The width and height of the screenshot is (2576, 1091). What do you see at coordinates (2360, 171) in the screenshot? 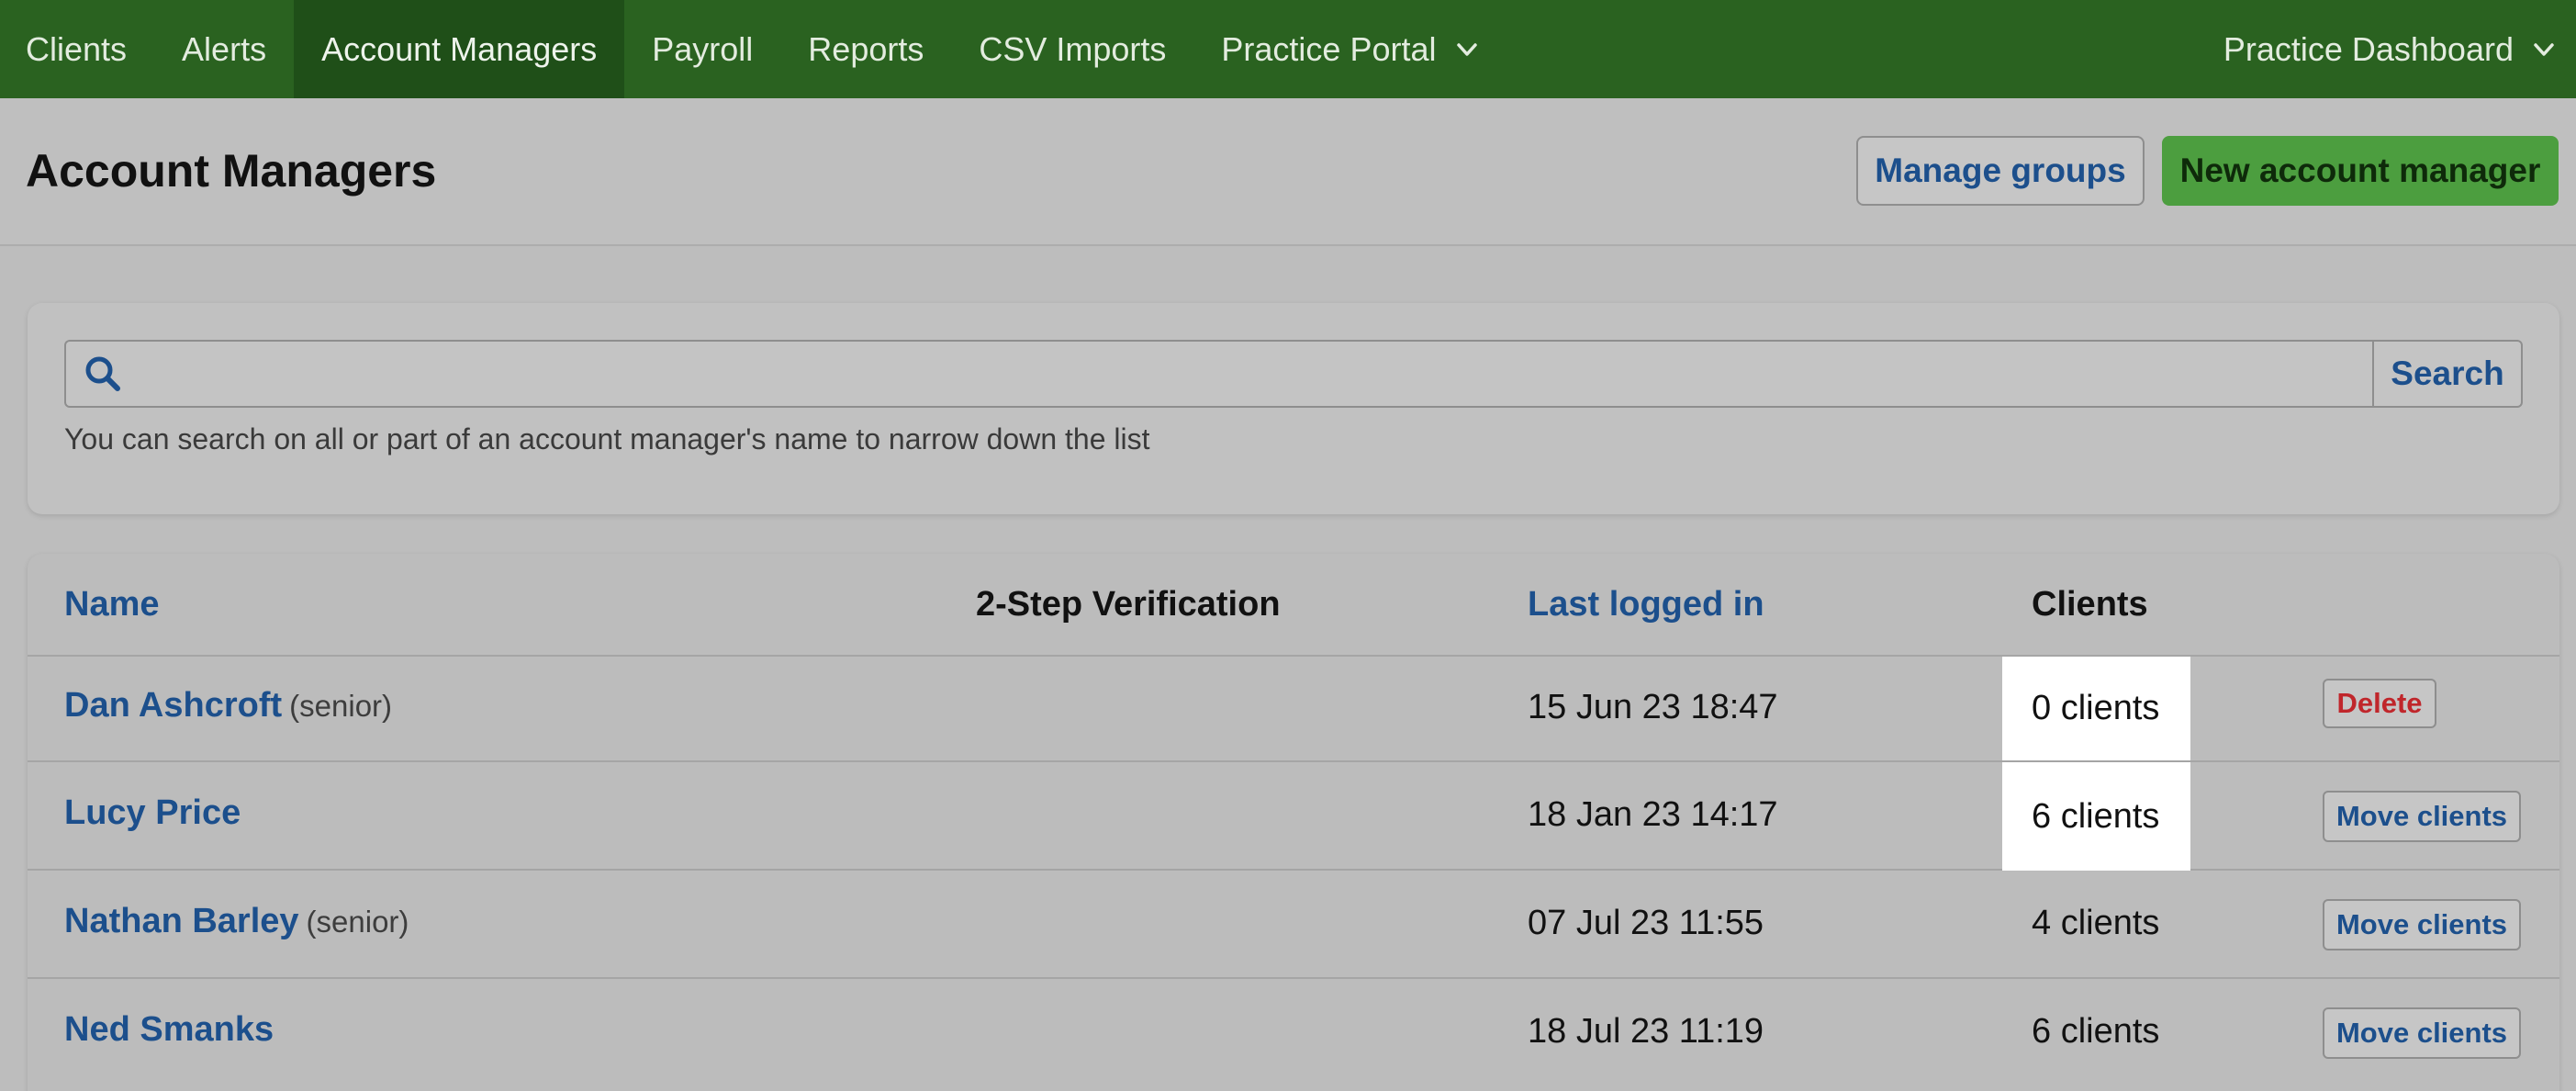
I see `new-account-manager-button: New account manager` at bounding box center [2360, 171].